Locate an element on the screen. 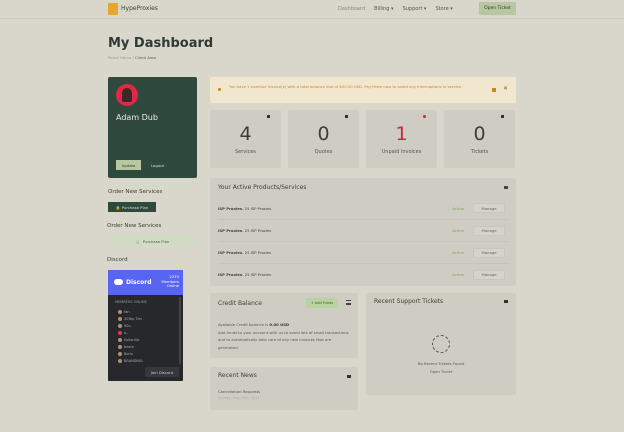 This screenshot has width=624, height=432. nav-dashboard: Dashboard is located at coordinates (351, 9).